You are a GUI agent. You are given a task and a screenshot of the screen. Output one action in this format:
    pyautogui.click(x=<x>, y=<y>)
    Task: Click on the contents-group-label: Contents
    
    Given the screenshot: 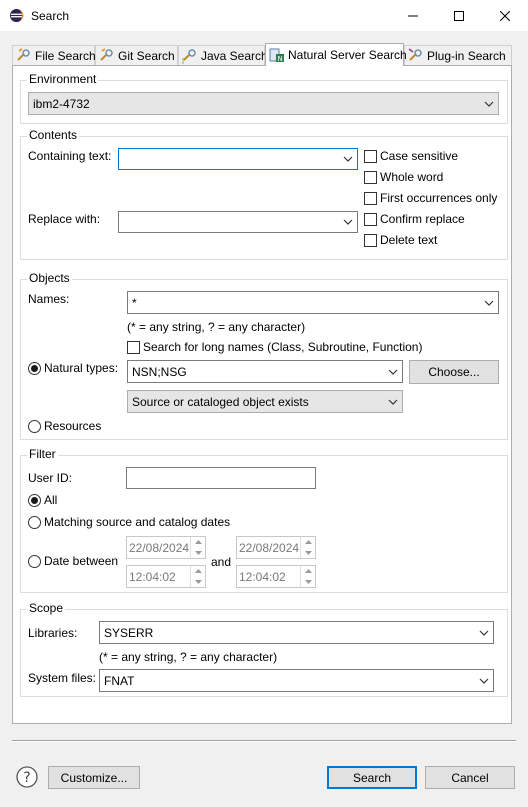 What is the action you would take?
    pyautogui.click(x=53, y=135)
    